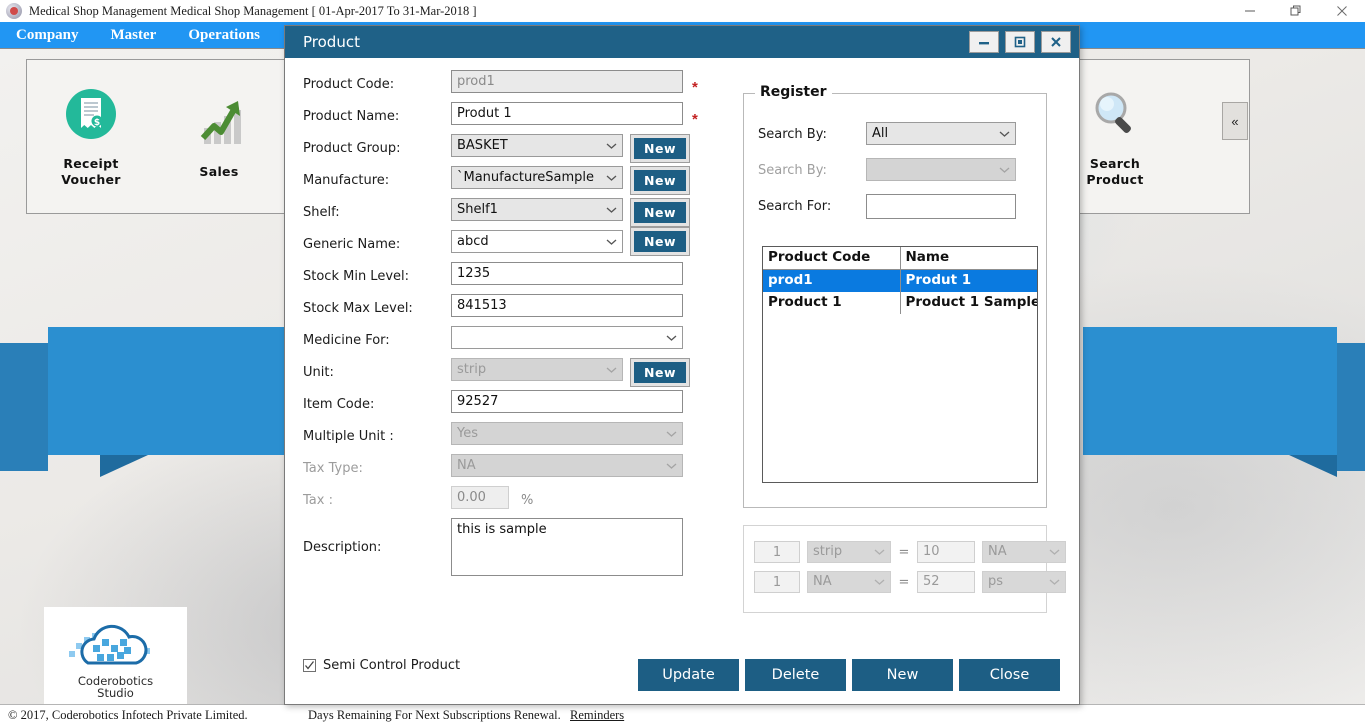  Describe the element at coordinates (941, 169) in the screenshot. I see `select-search-by-secondary` at that location.